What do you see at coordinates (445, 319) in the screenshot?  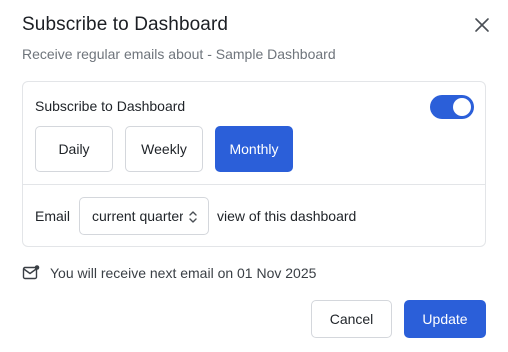 I see `update-button: Update` at bounding box center [445, 319].